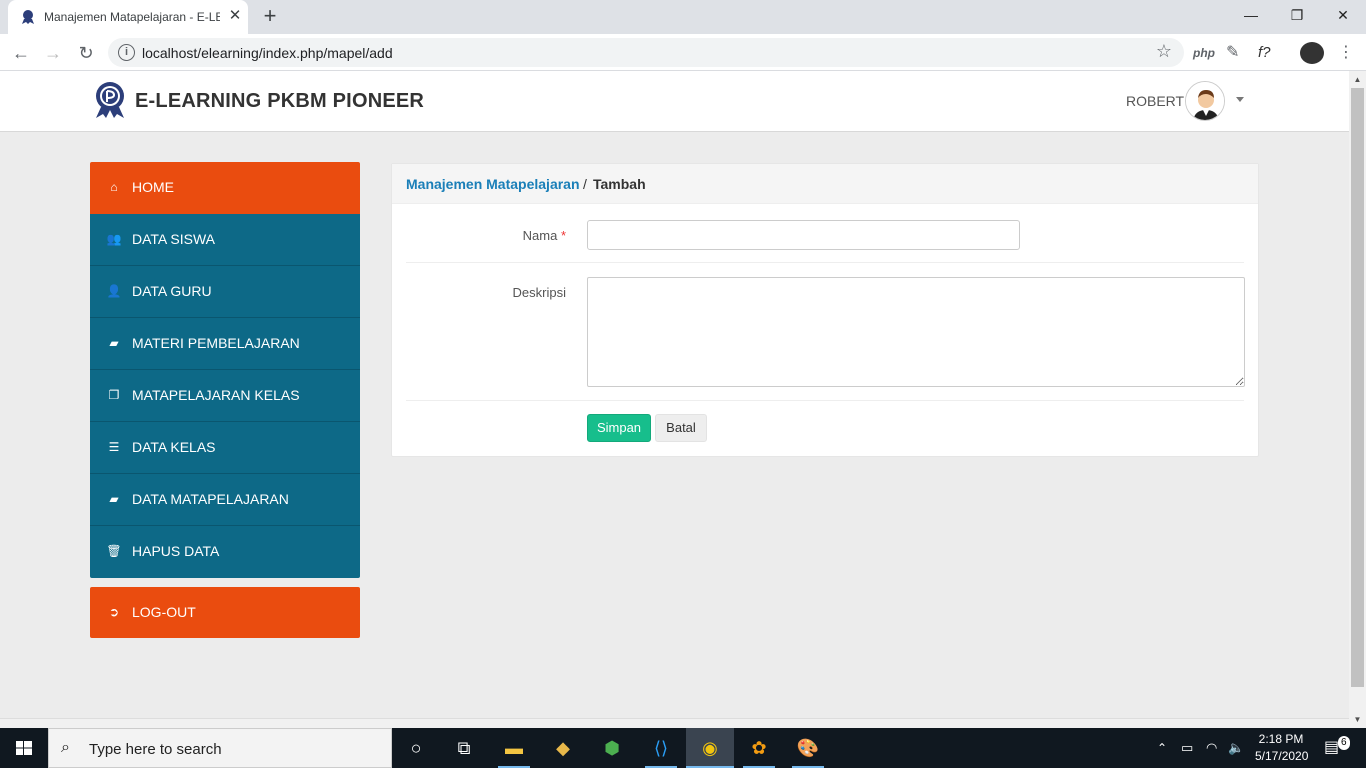 The width and height of the screenshot is (1366, 768). I want to click on sidebar-item-label: HAPUS DATA, so click(176, 551).